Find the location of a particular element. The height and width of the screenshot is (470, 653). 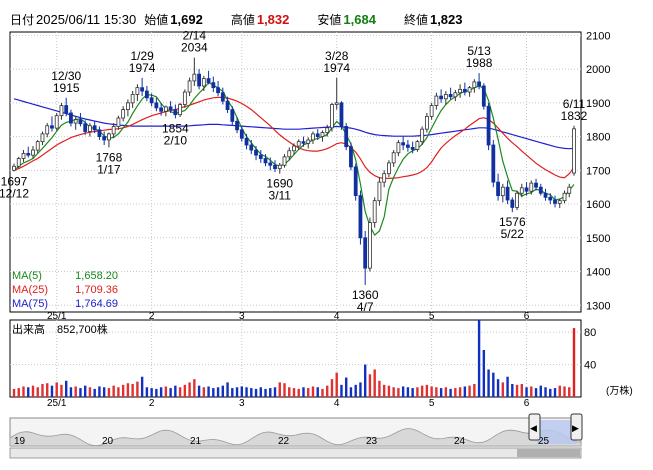

ma-legend-label: MA(75) is located at coordinates (30, 304).